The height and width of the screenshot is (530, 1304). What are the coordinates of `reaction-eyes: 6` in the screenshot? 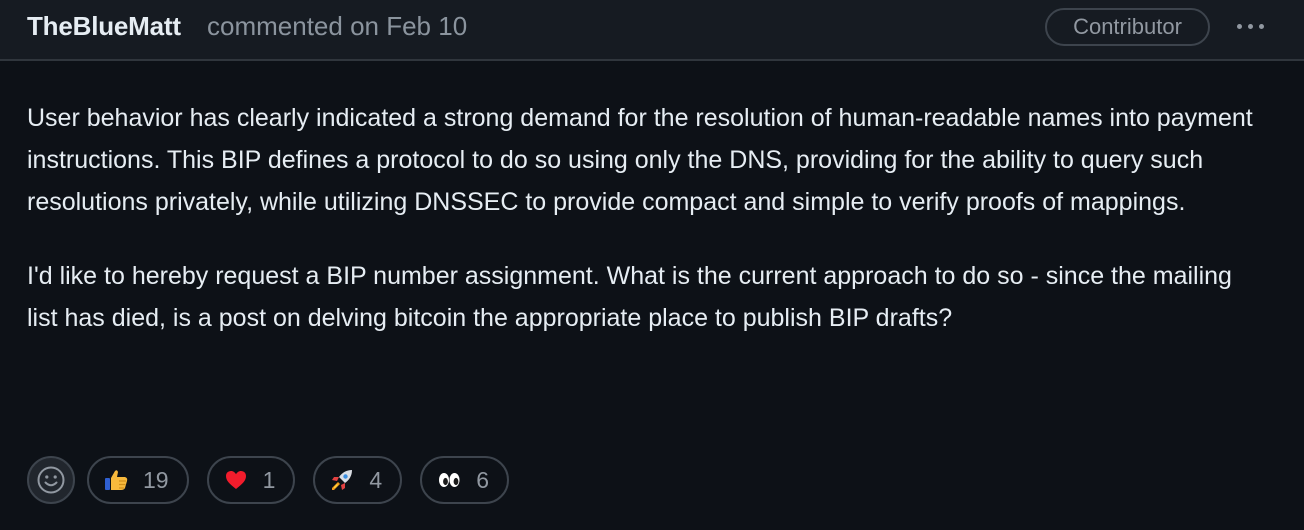 It's located at (464, 480).